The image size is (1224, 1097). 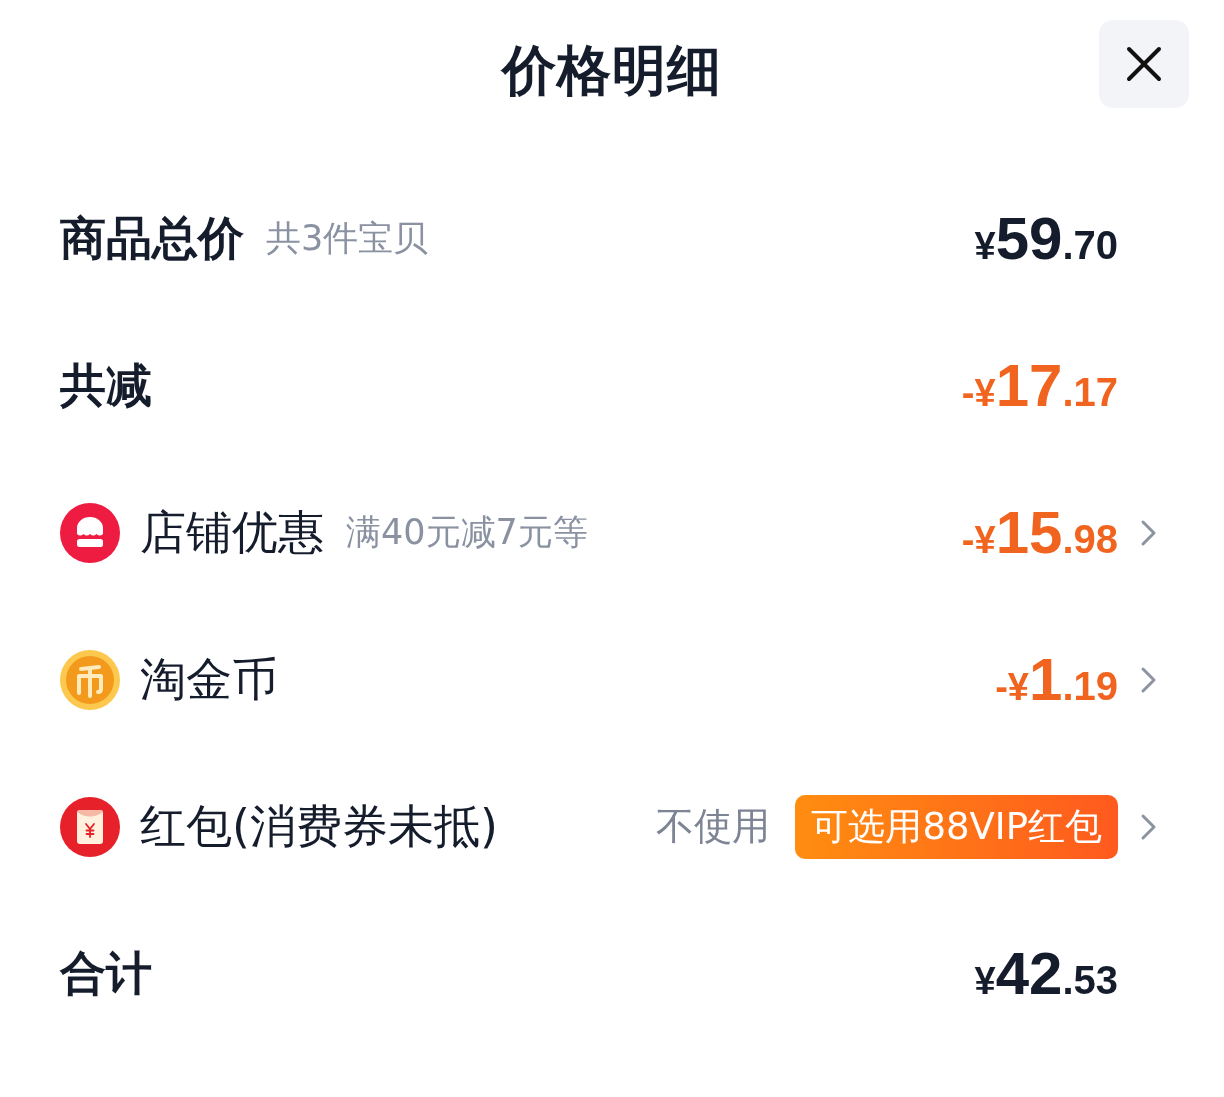 I want to click on store-icon, so click(x=90, y=532).